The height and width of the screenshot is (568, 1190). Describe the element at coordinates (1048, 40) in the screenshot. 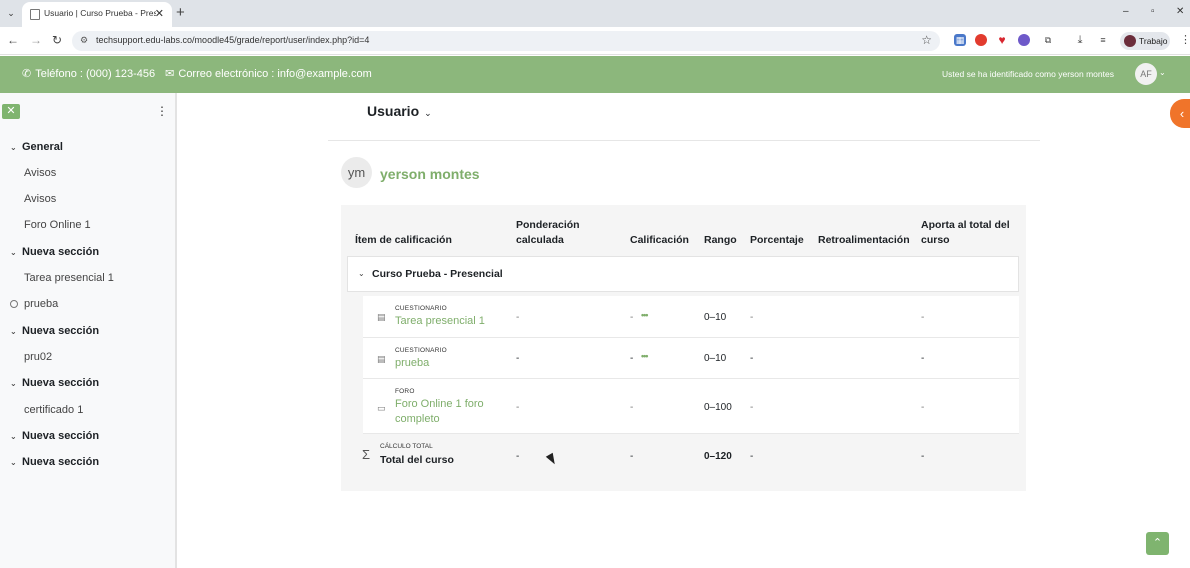

I see `extensions-puzzle-icon: ⧉` at that location.